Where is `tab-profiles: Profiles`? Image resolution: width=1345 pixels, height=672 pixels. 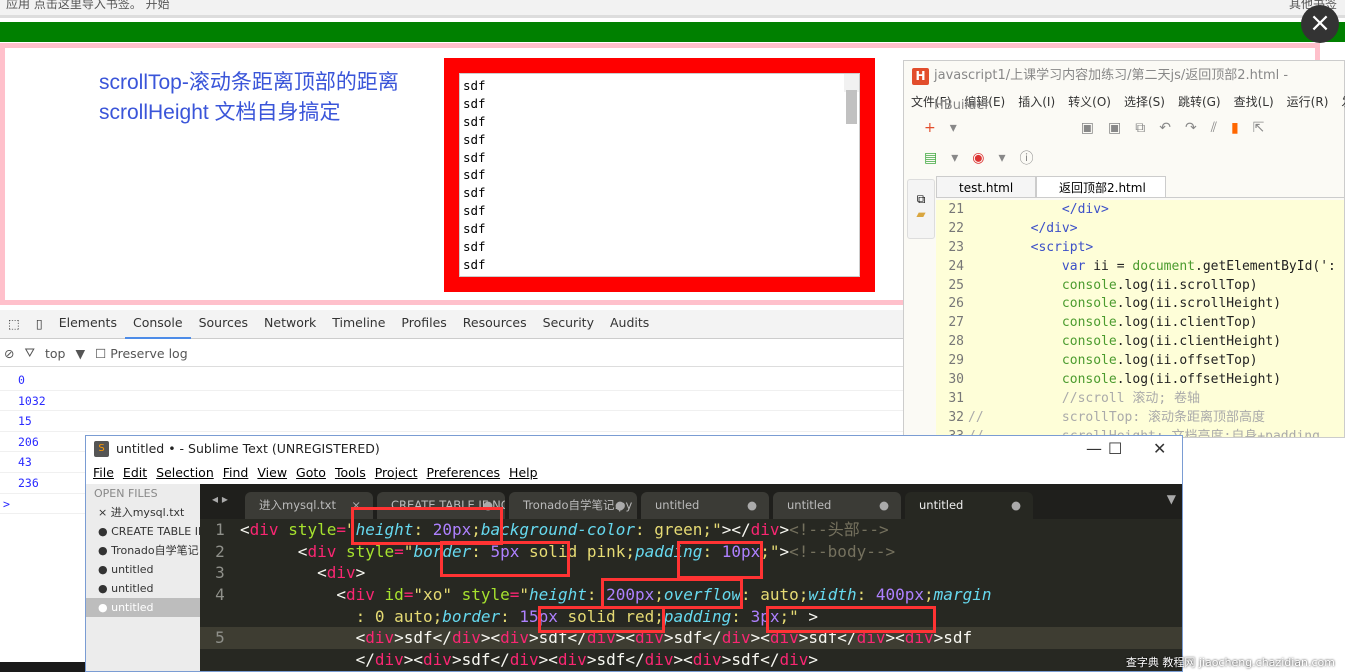
tab-profiles: Profiles is located at coordinates (423, 324).